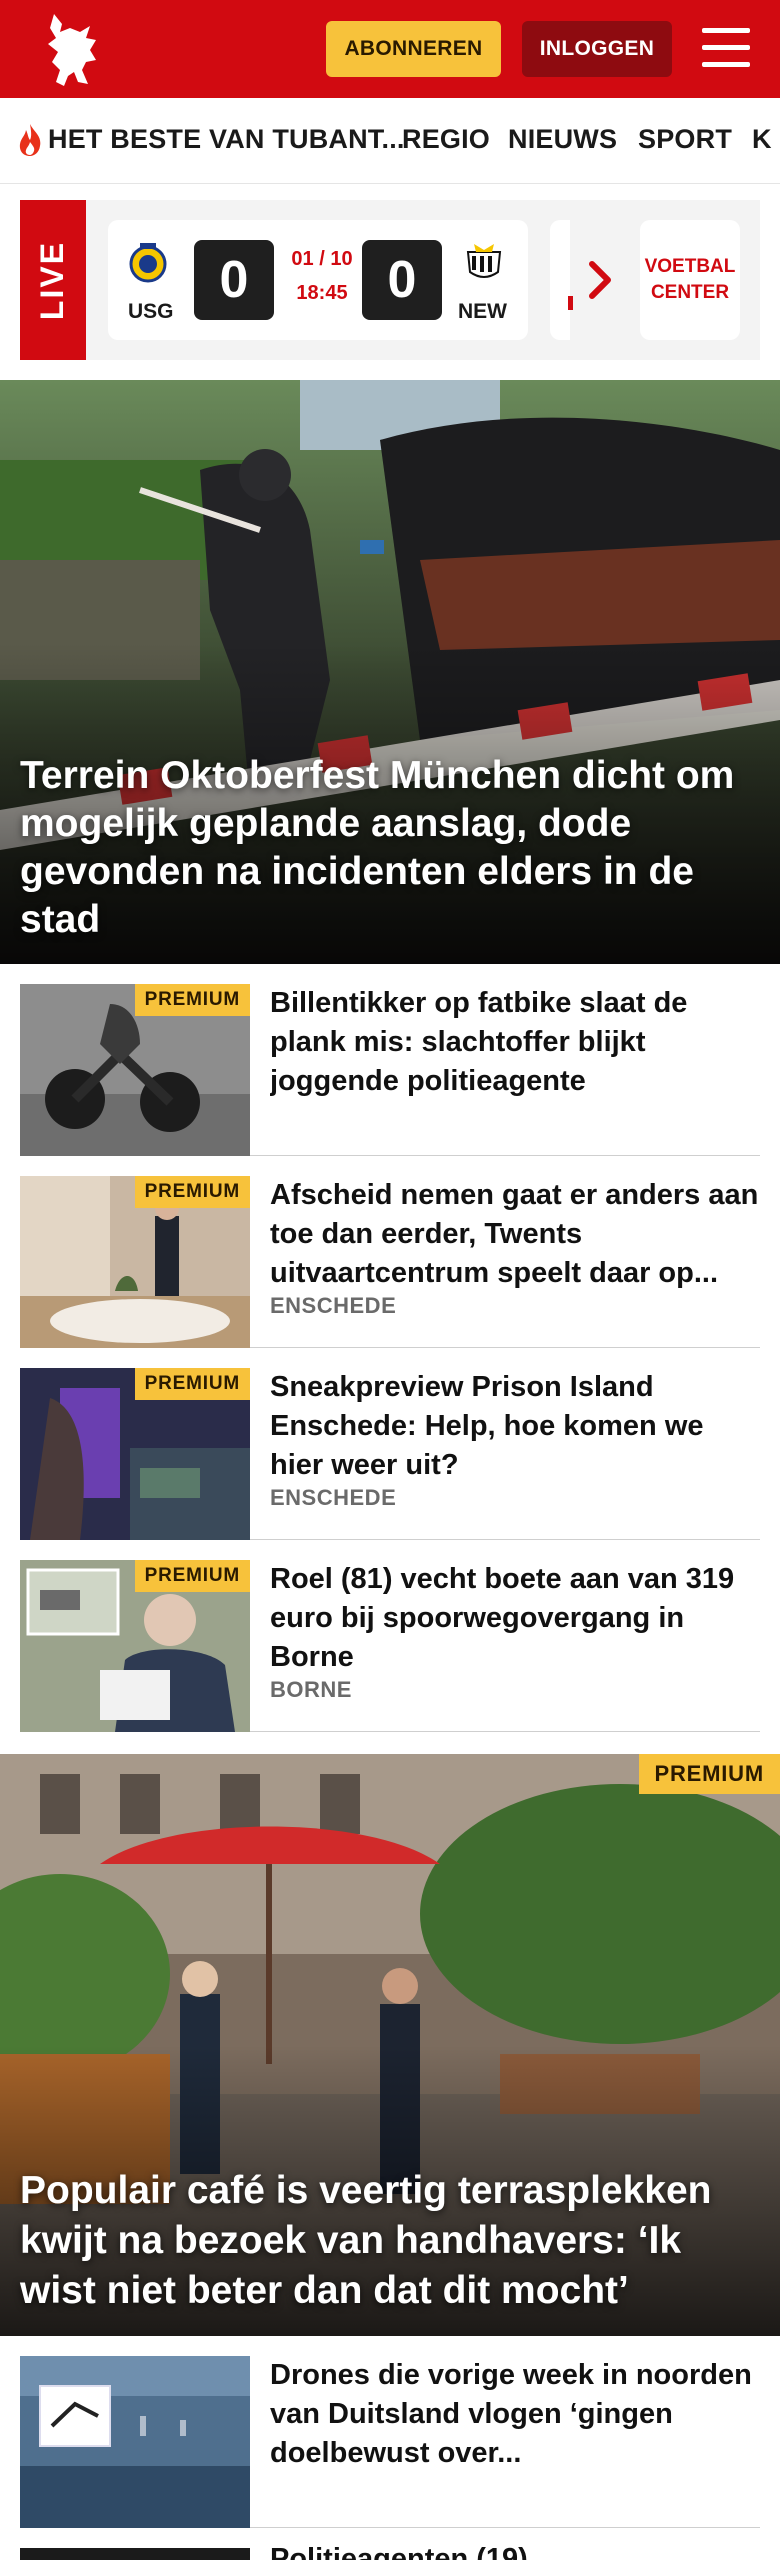 The width and height of the screenshot is (780, 2560). I want to click on chevron-right-icon, so click(601, 280).